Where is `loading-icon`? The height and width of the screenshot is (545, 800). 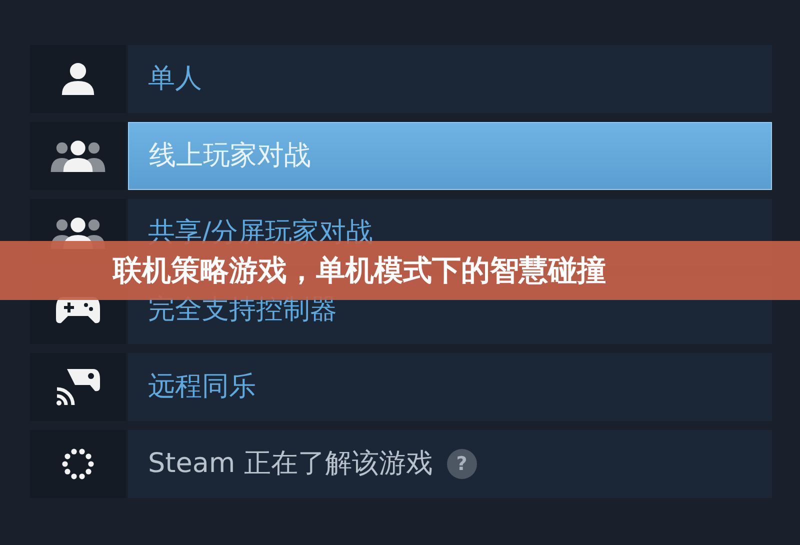 loading-icon is located at coordinates (78, 464).